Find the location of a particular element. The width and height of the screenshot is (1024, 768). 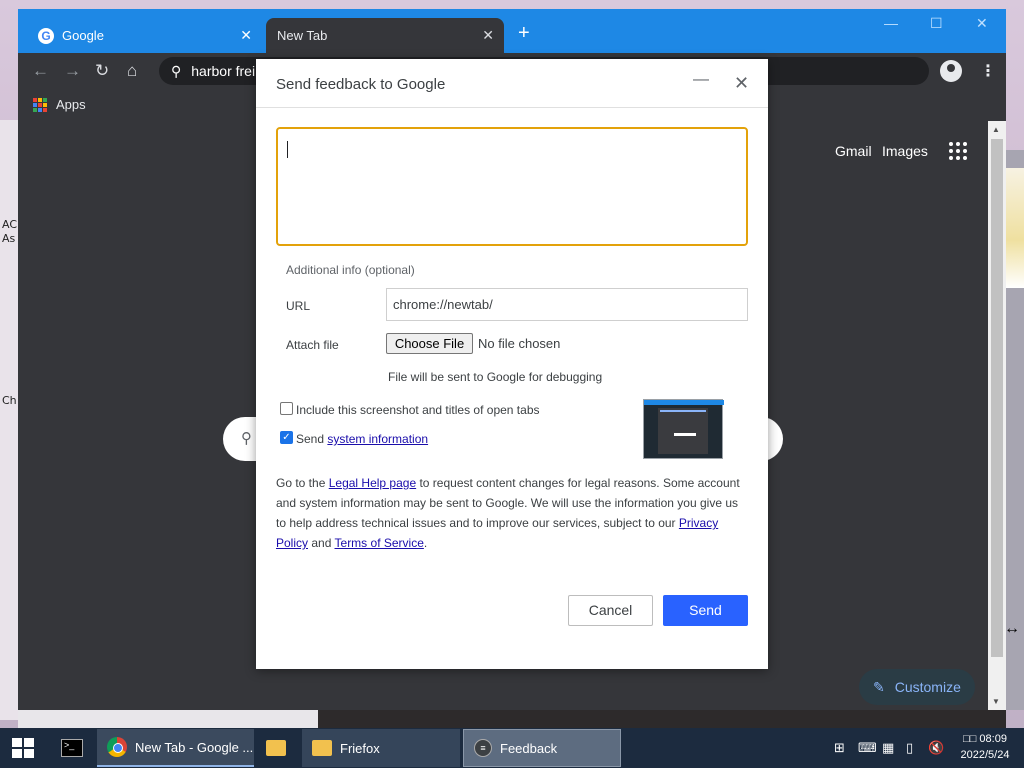

minimize-icon: — is located at coordinates (701, 80).